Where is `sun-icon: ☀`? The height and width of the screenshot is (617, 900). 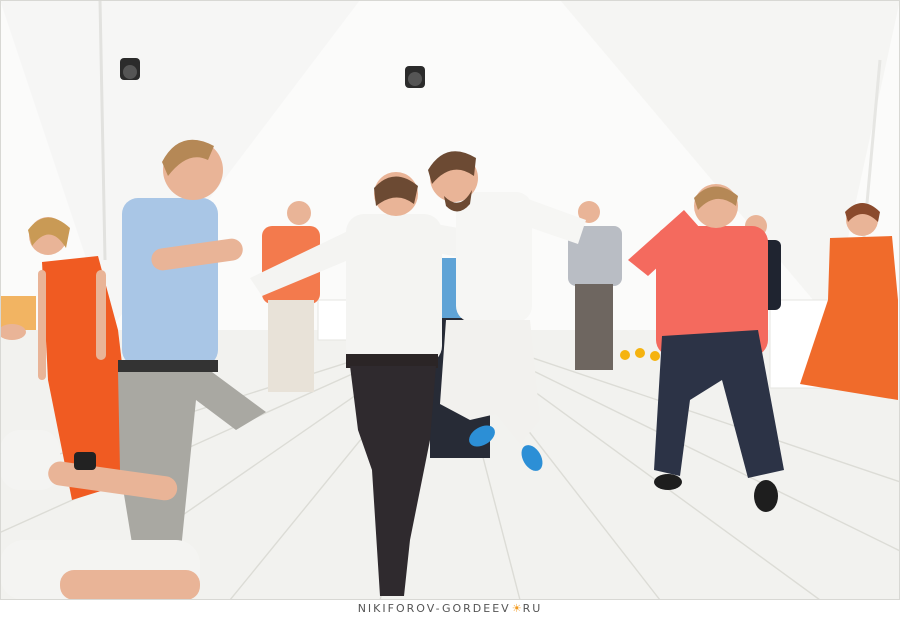
sun-icon: ☀ is located at coordinates (516, 608).